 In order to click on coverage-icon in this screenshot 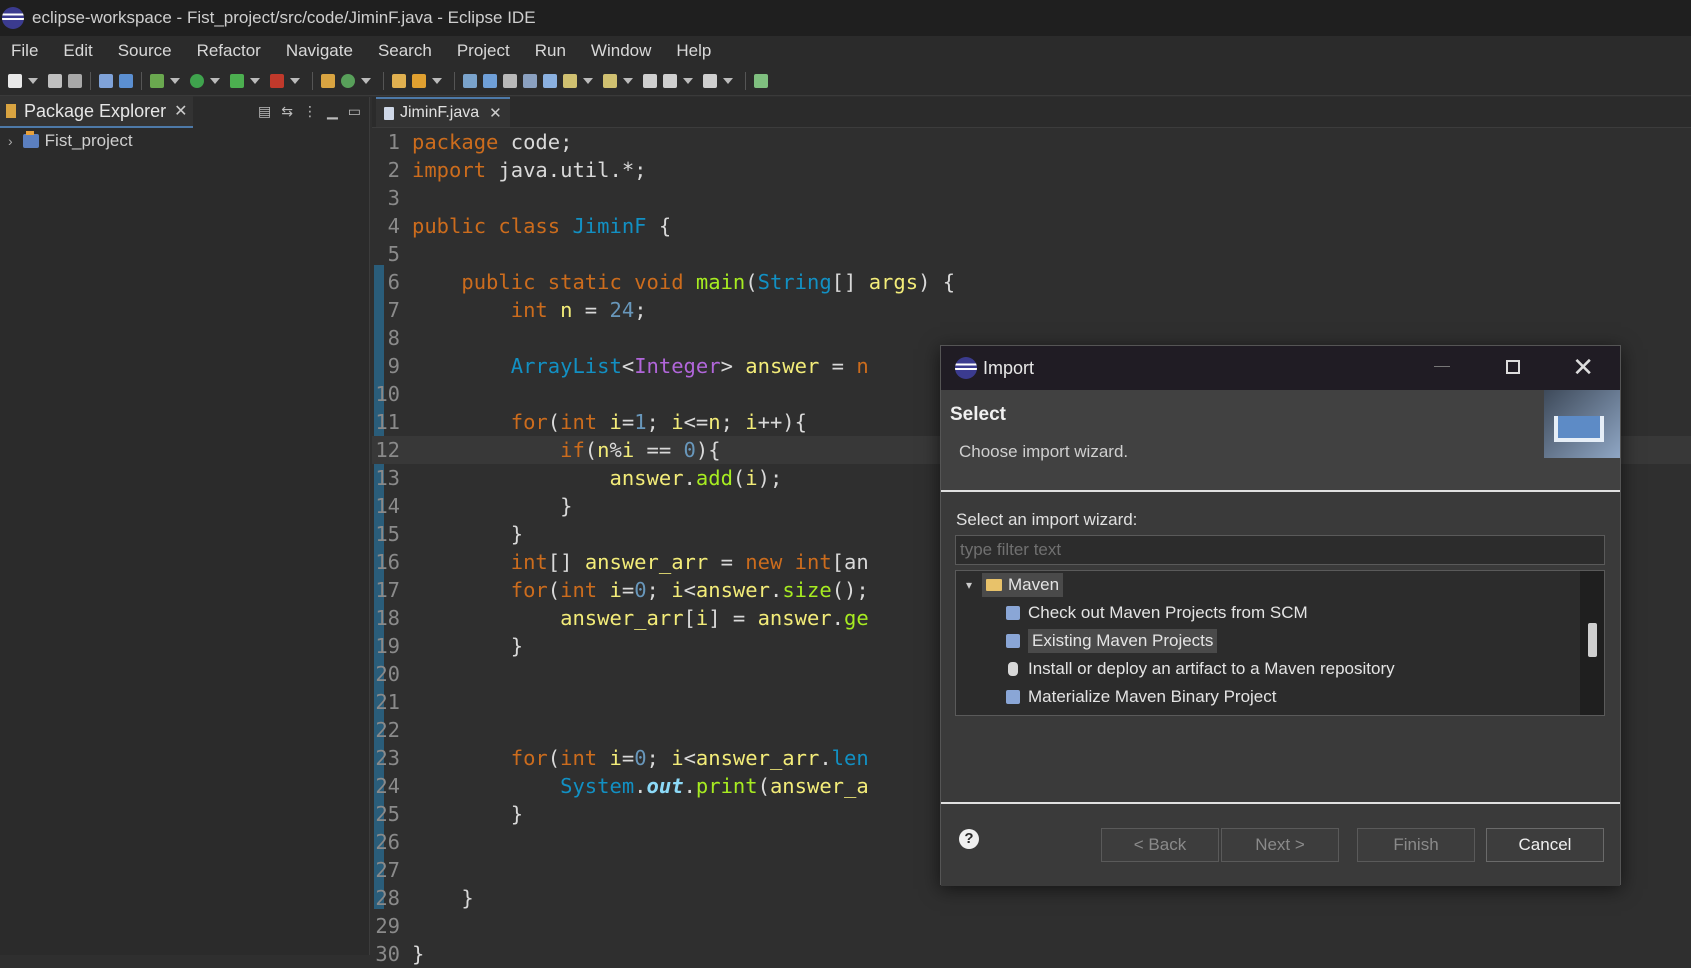, I will do `click(237, 80)`.